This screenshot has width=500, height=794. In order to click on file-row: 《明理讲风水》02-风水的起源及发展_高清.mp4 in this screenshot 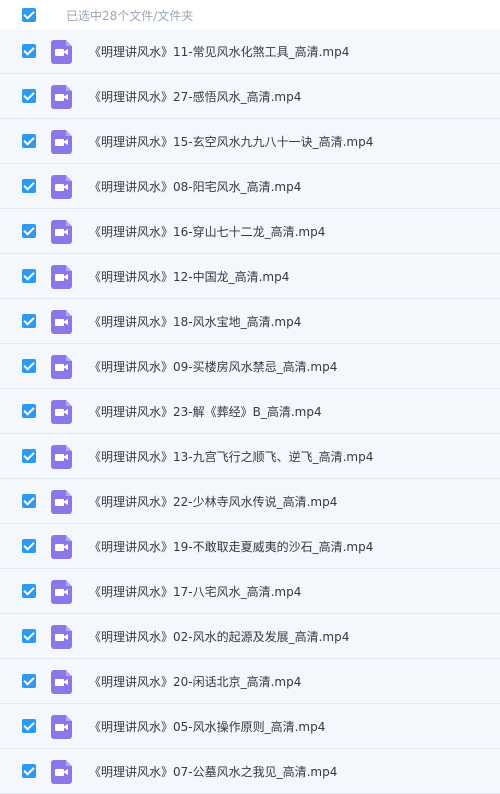, I will do `click(250, 636)`.